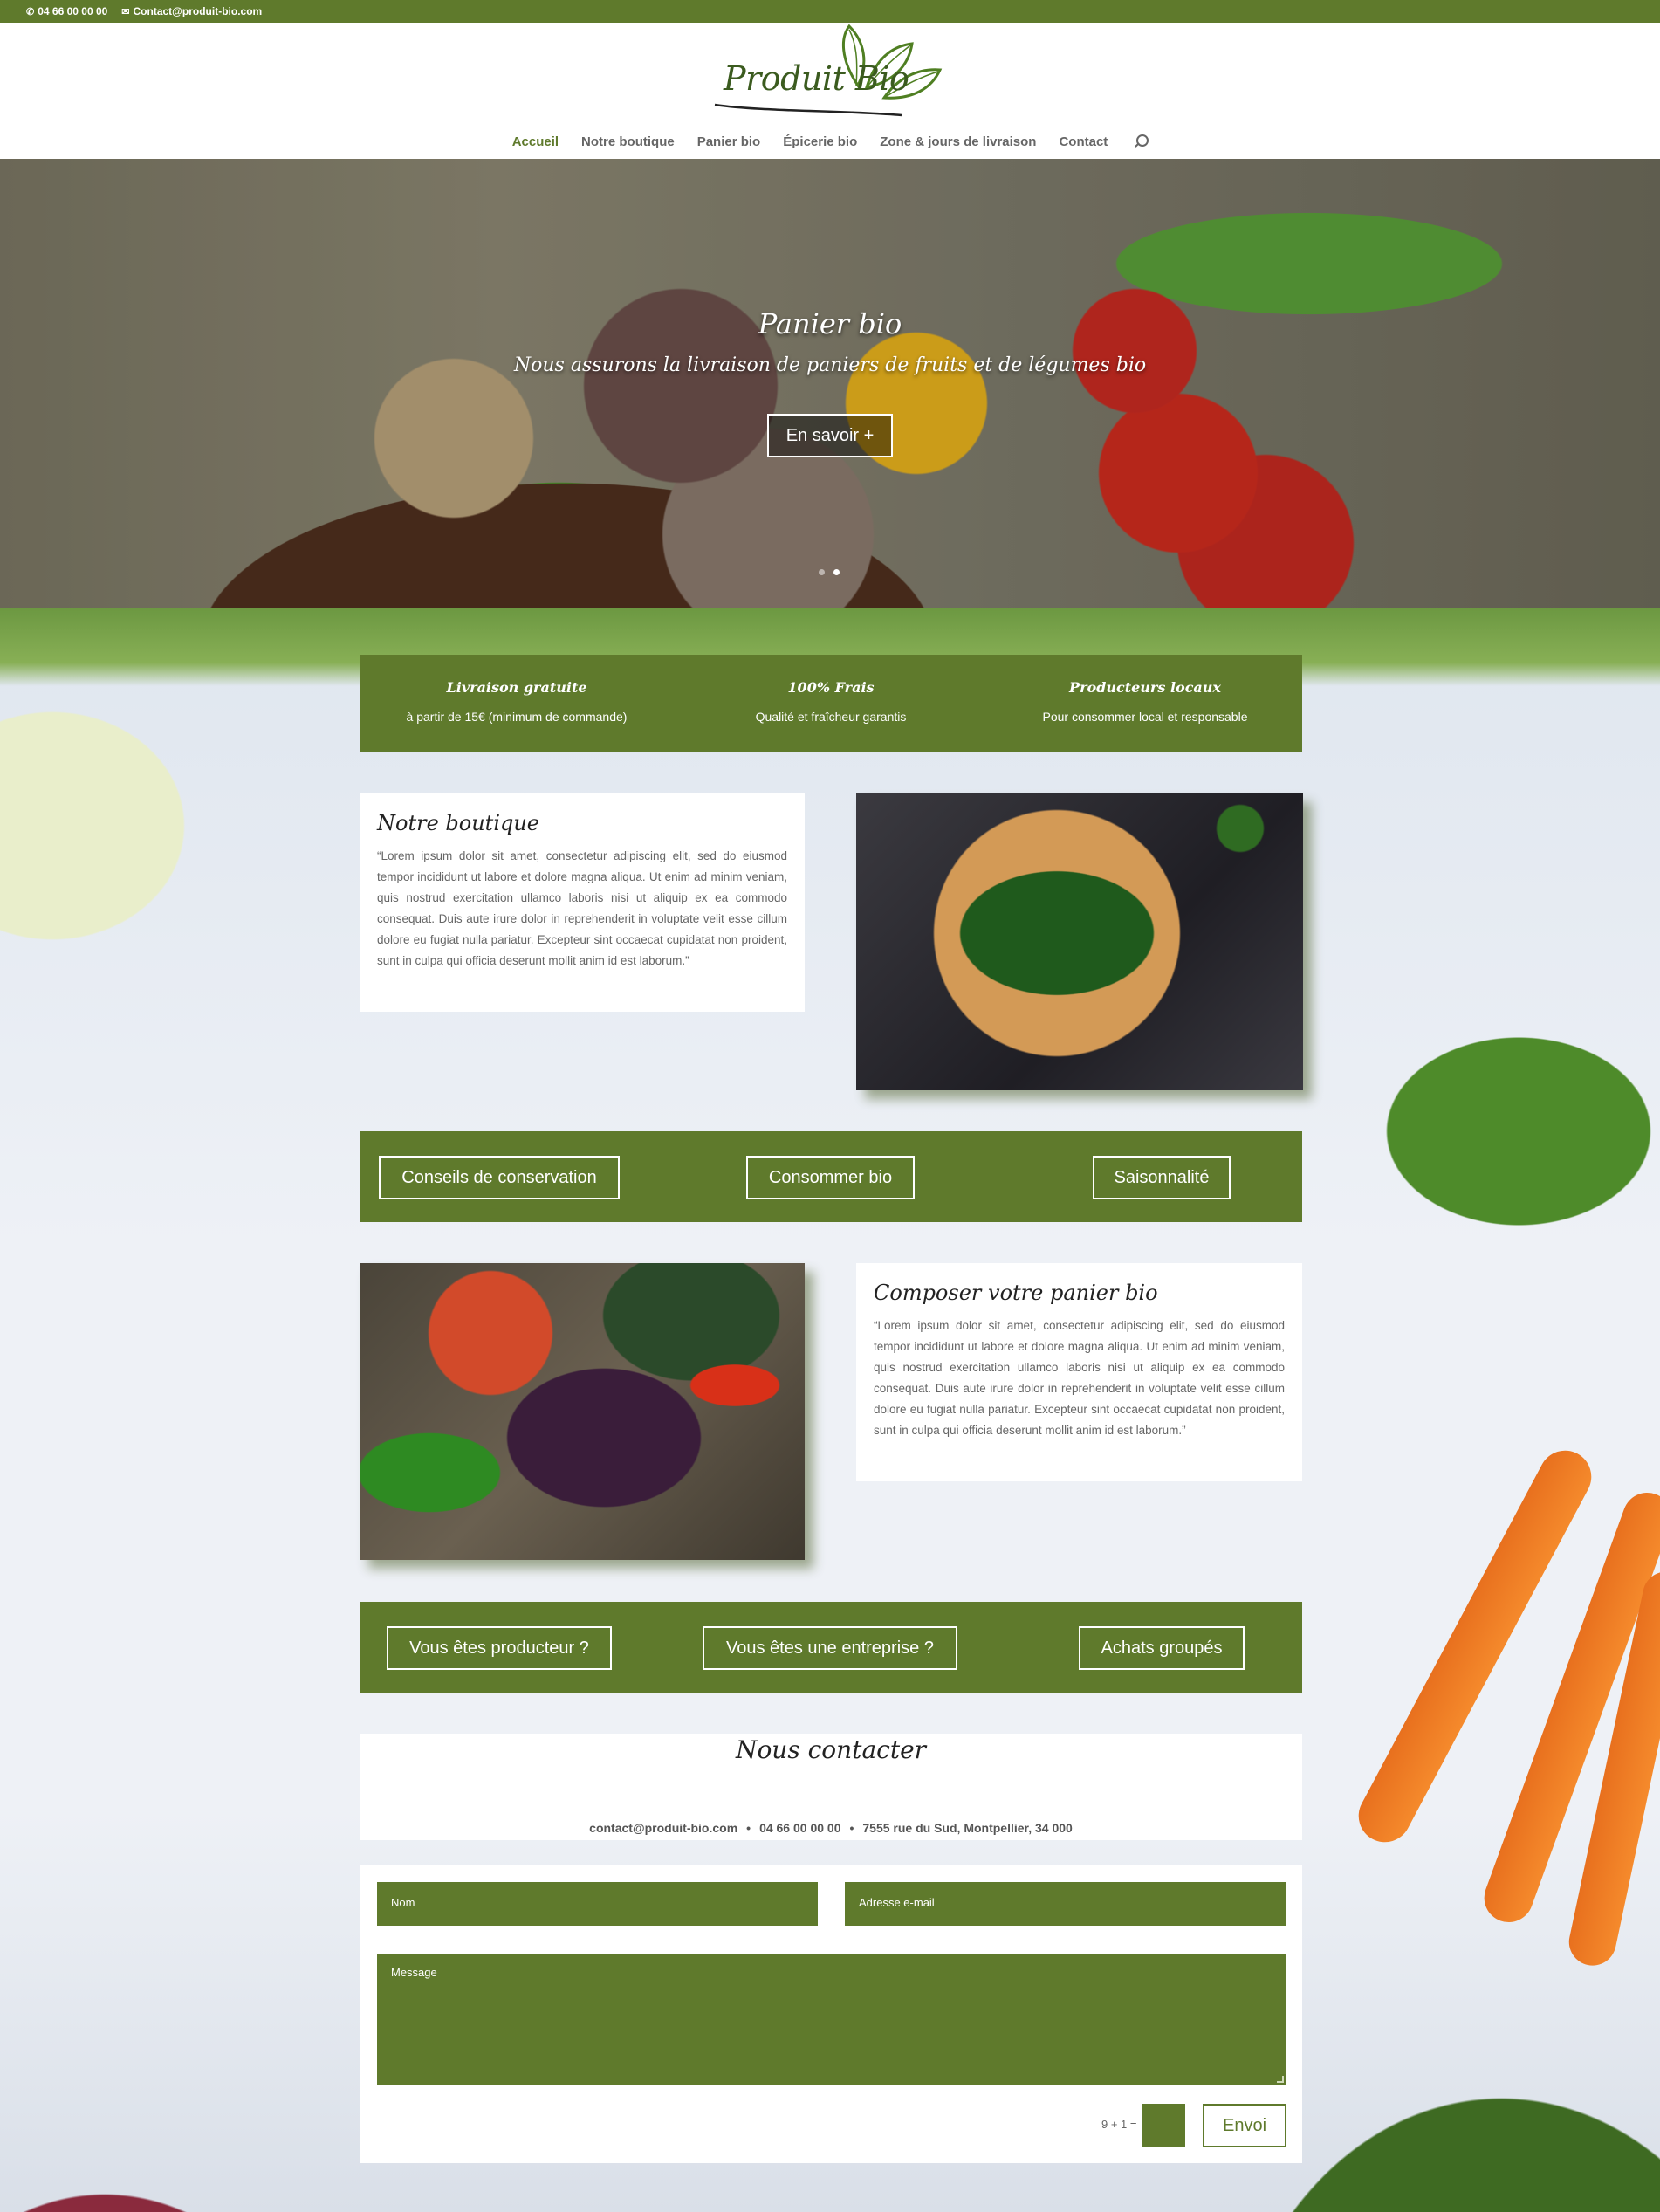 The height and width of the screenshot is (2212, 1660). Describe the element at coordinates (597, 1904) in the screenshot. I see `name-field: Nom` at that location.